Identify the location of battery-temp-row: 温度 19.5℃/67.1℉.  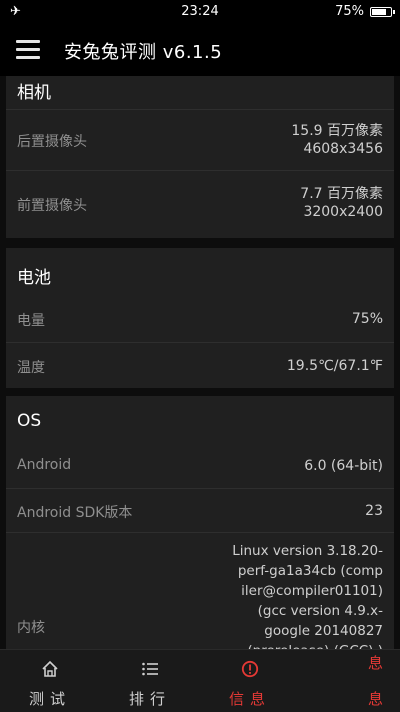
(200, 365).